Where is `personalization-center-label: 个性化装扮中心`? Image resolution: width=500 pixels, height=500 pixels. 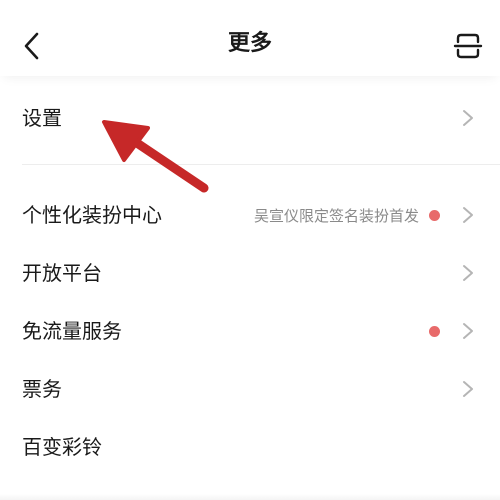
personalization-center-label: 个性化装扮中心 is located at coordinates (92, 215).